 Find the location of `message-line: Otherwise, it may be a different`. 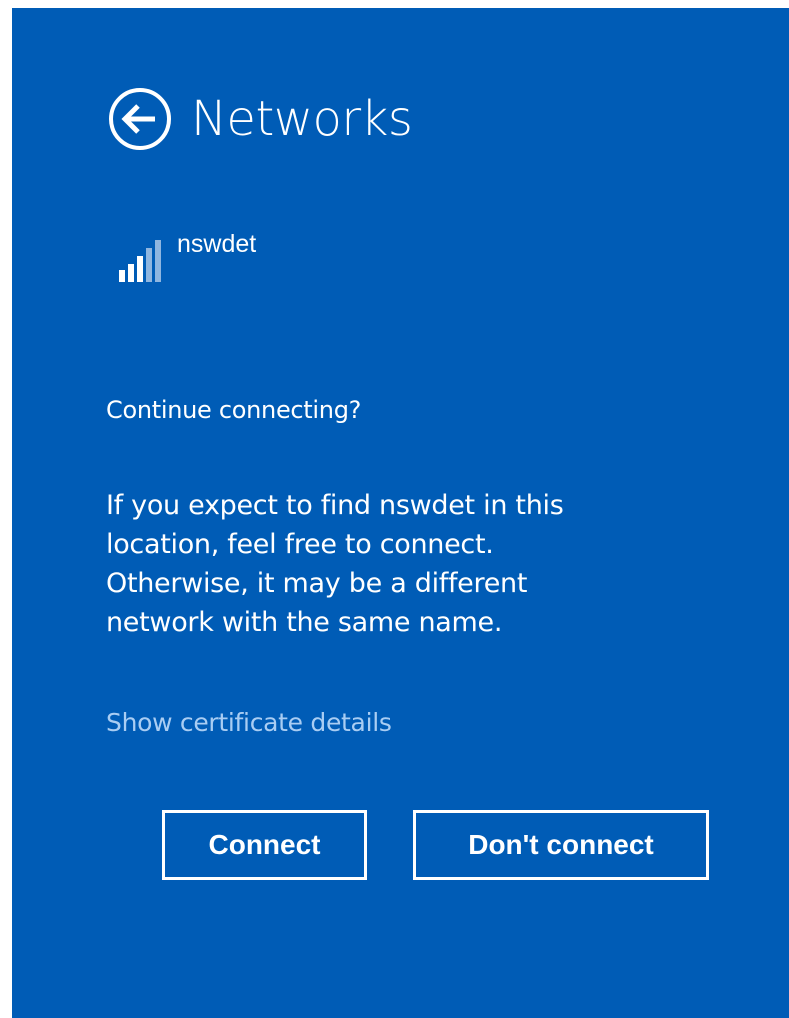

message-line: Otherwise, it may be a different is located at coordinates (317, 583).